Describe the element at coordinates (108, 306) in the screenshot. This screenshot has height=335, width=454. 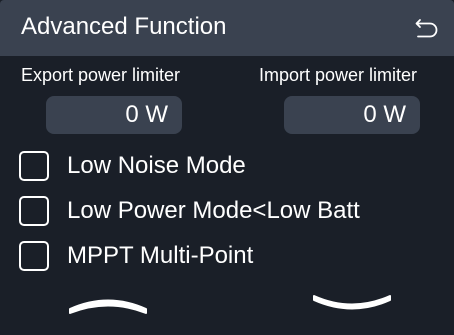
I see `chevron-up-icon` at that location.